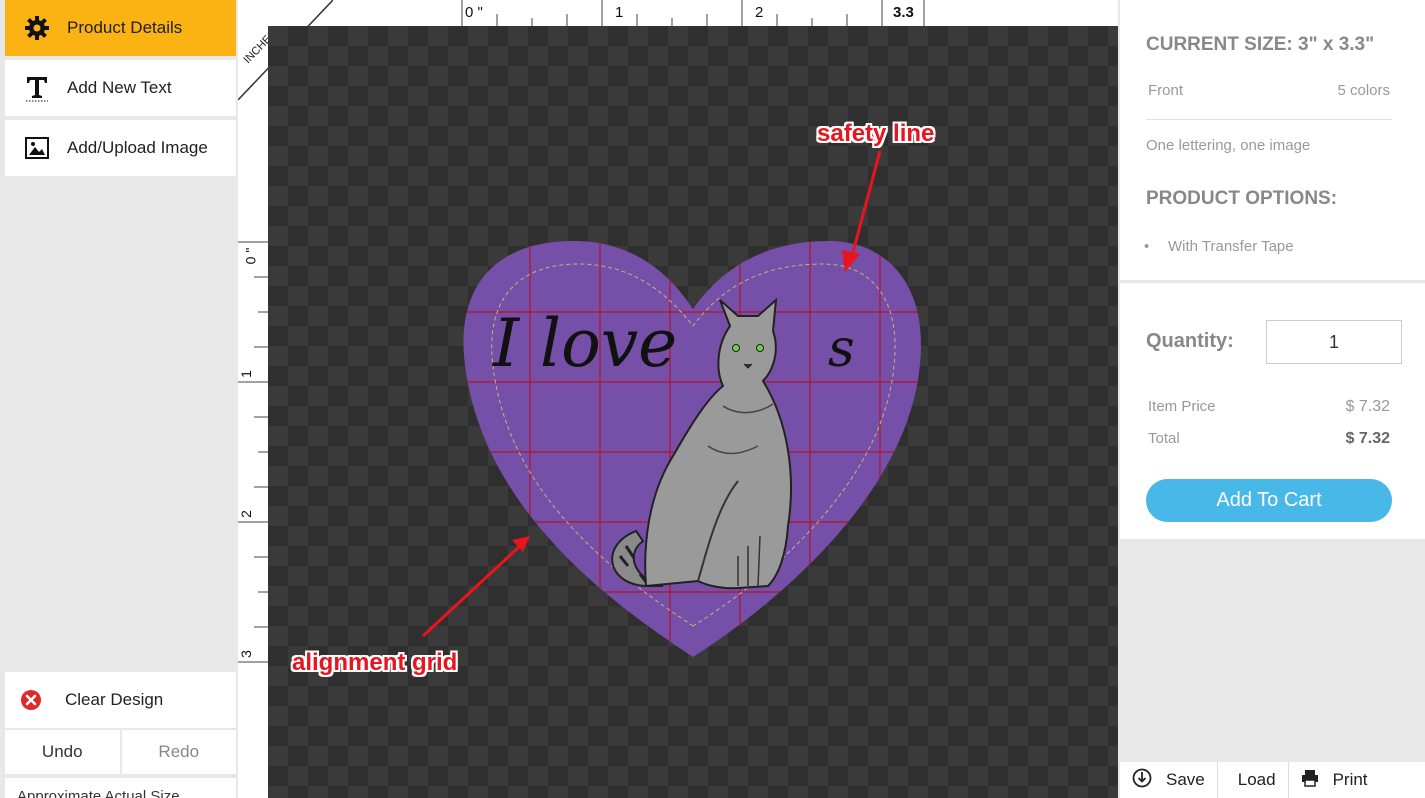 Image resolution: width=1425 pixels, height=798 pixels. I want to click on product-details-label: Product Details, so click(125, 27).